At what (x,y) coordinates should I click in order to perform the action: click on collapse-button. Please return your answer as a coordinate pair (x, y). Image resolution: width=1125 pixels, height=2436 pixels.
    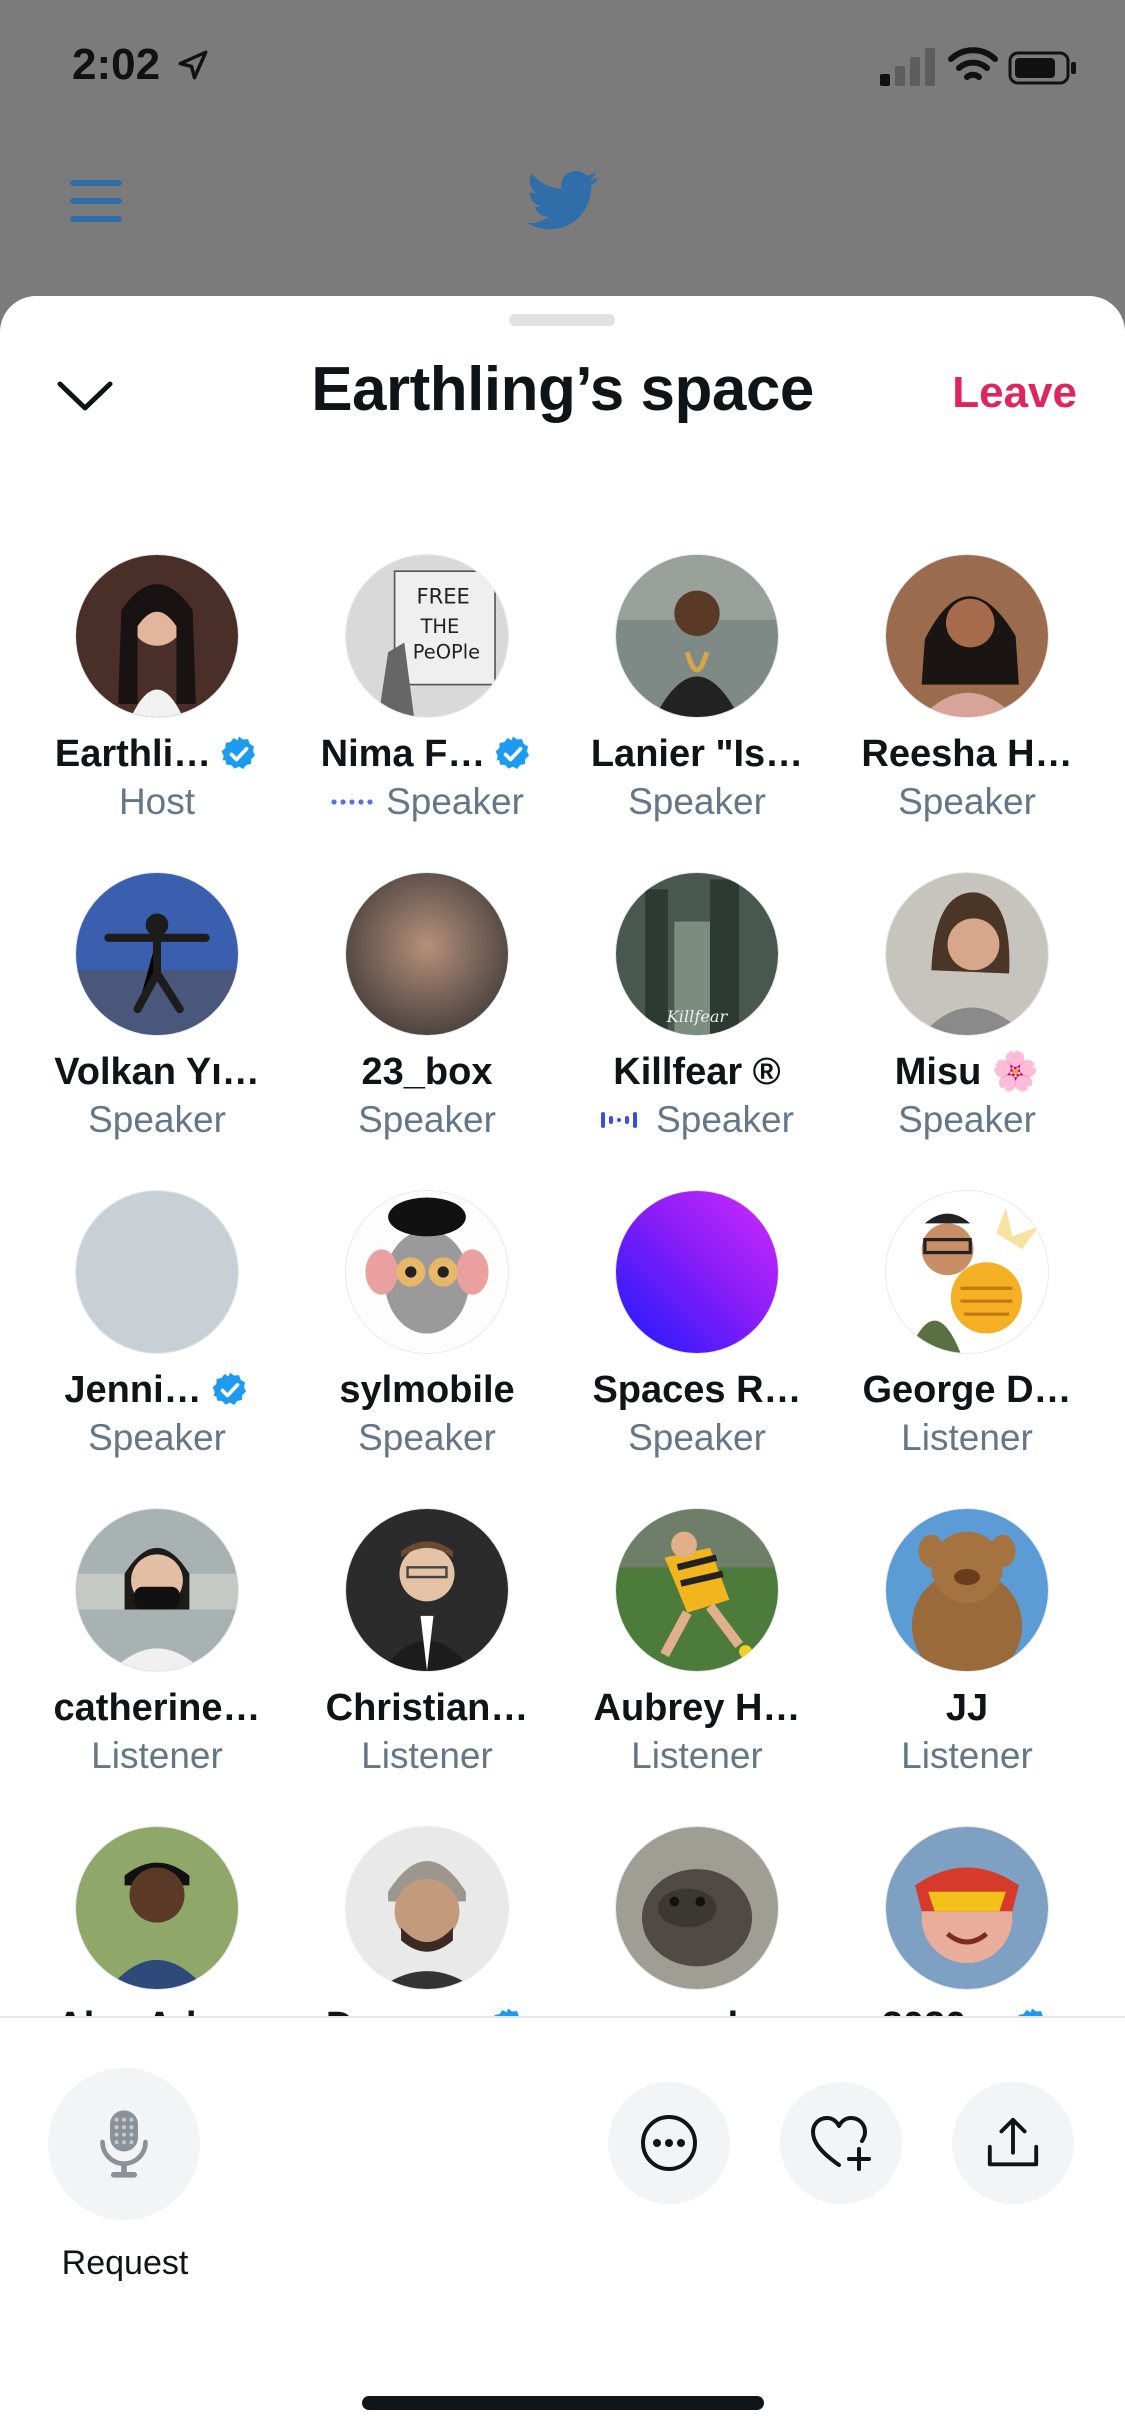
    Looking at the image, I should click on (85, 395).